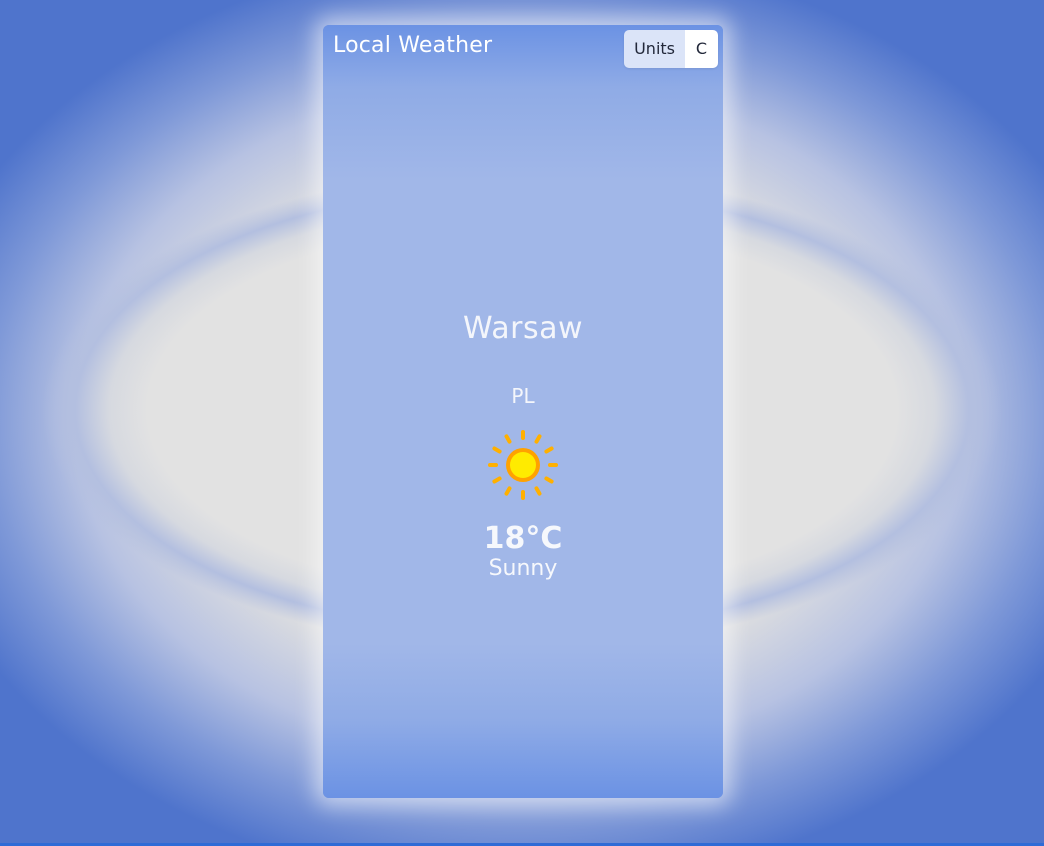  Describe the element at coordinates (413, 45) in the screenshot. I see `app-title: Local Weather` at that location.